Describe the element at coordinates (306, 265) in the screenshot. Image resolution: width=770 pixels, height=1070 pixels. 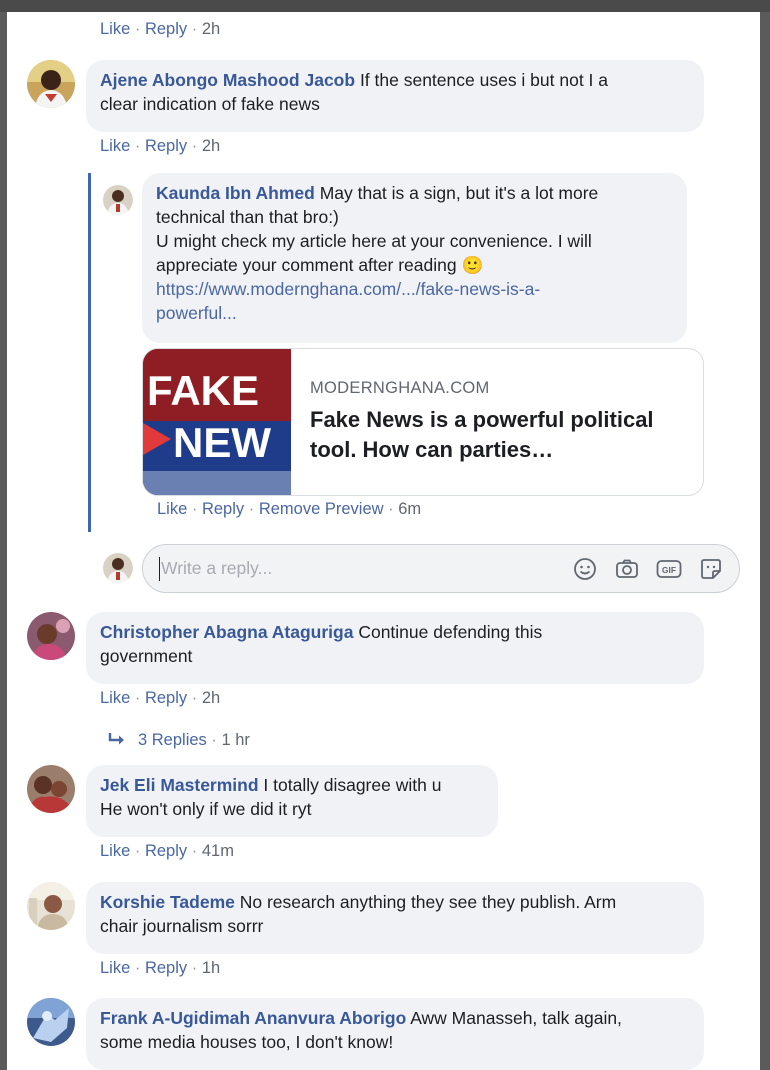
I see `reply-text: appreciate your comment after reading` at that location.